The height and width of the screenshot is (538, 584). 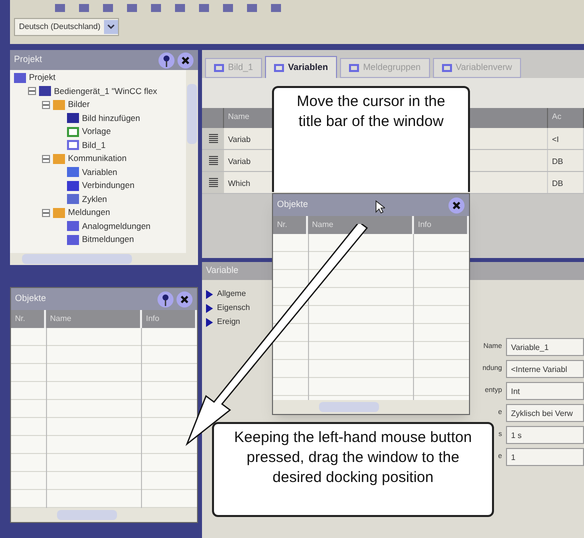 What do you see at coordinates (95, 199) in the screenshot?
I see `tree-item: Zyklen` at bounding box center [95, 199].